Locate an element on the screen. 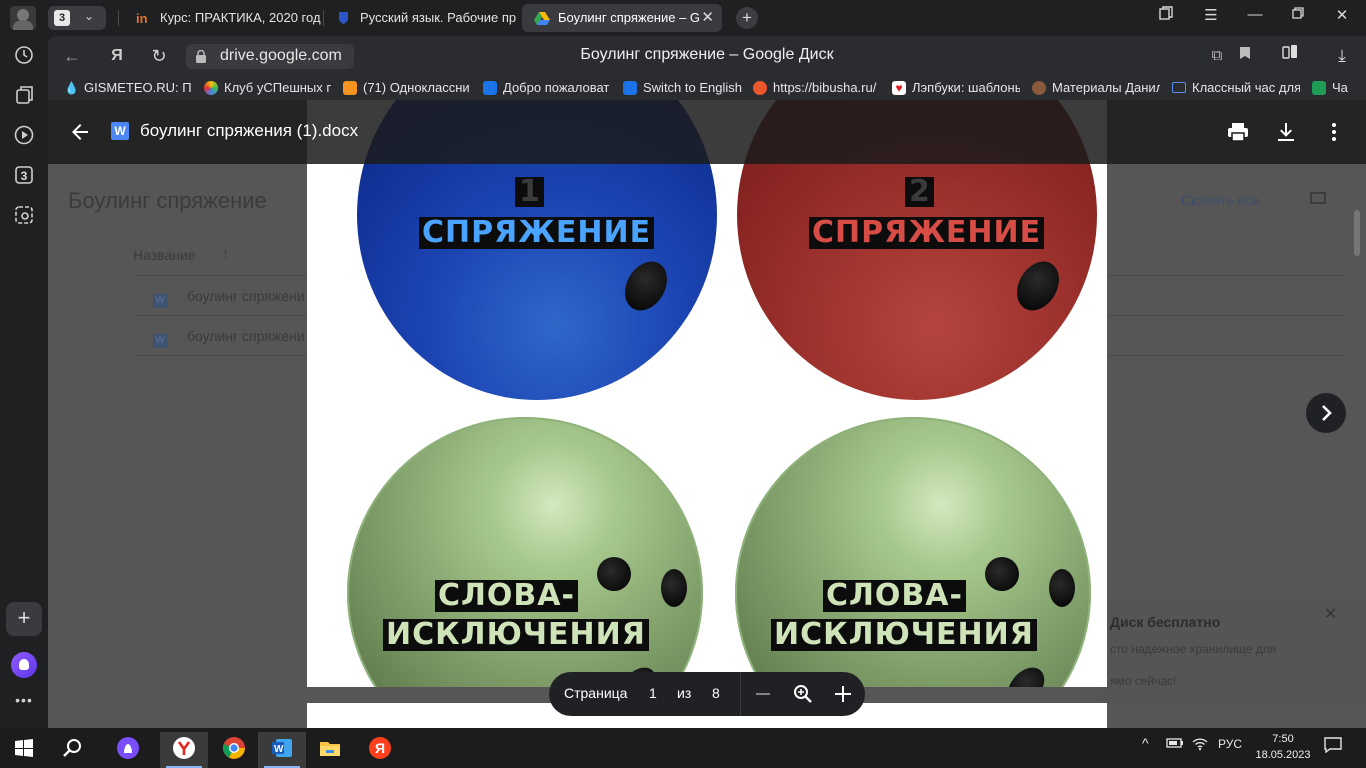 The width and height of the screenshot is (1366, 768). download-all-link: Скачать все is located at coordinates (1220, 200).